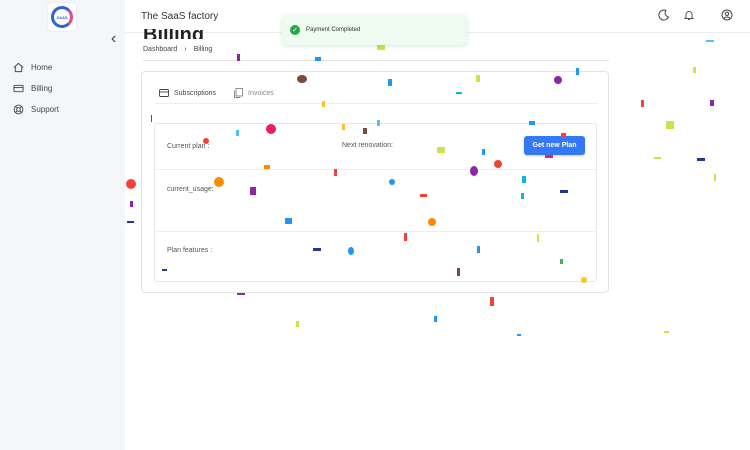 This screenshot has height=450, width=750. I want to click on sidebar-item-label: Billing, so click(42, 88).